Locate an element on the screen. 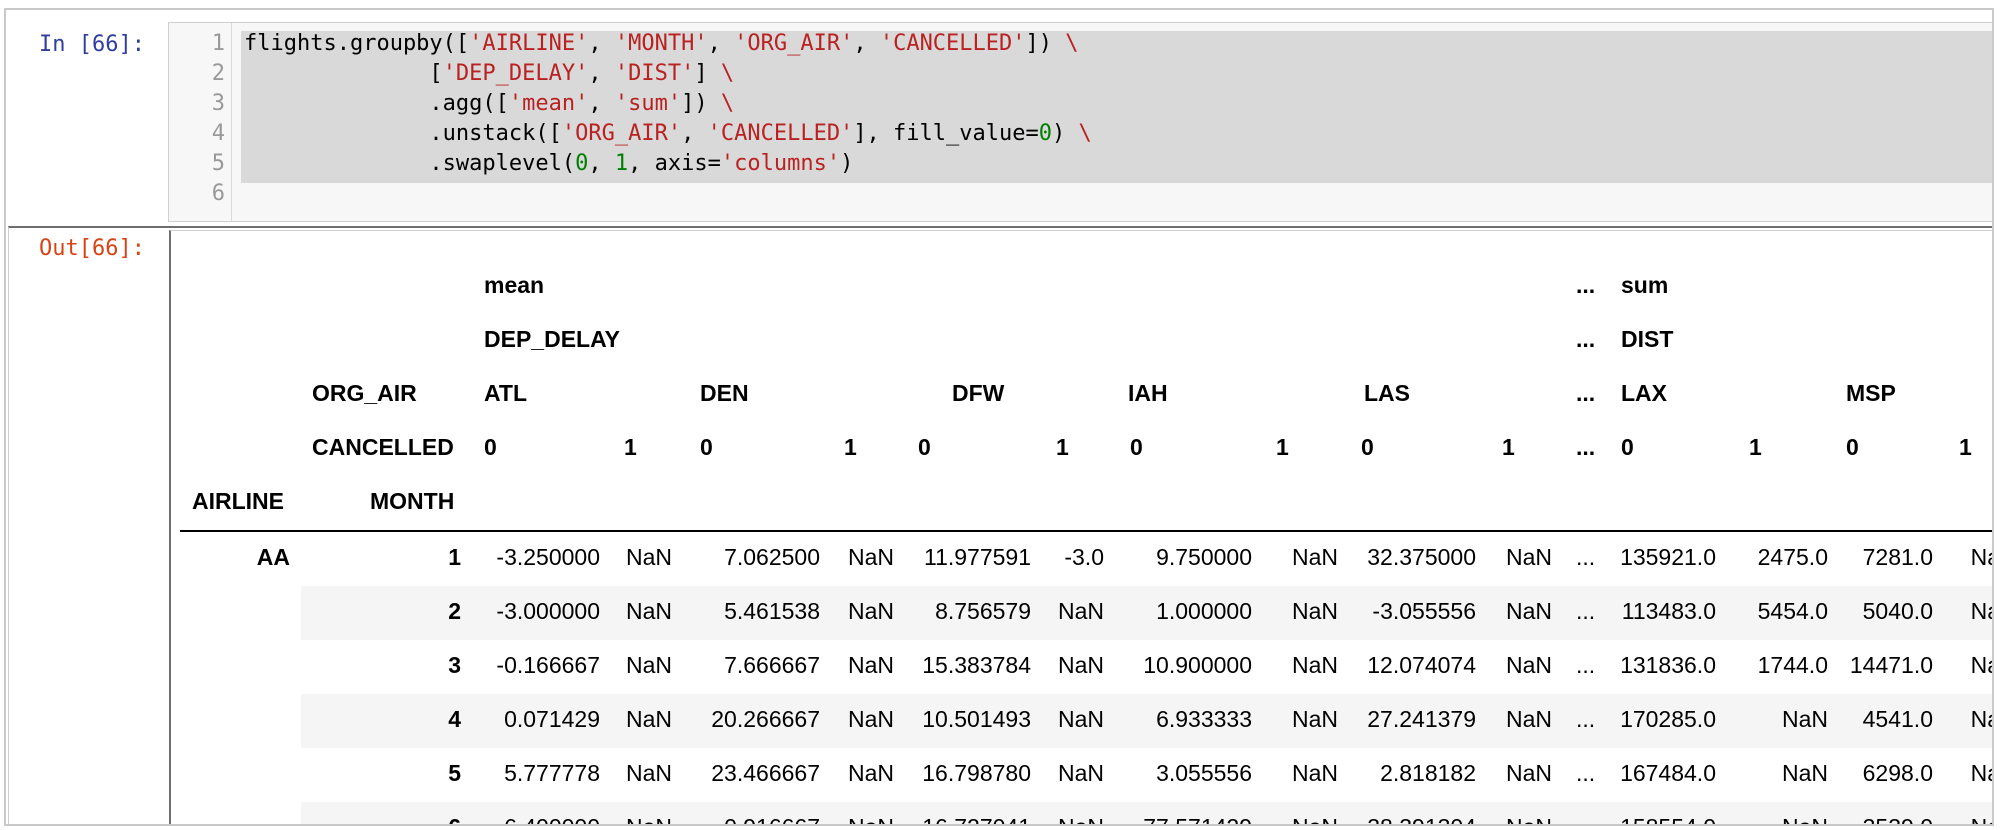 This screenshot has width=2000, height=830. column-header-field: DEP_DELAY is located at coordinates (552, 339).